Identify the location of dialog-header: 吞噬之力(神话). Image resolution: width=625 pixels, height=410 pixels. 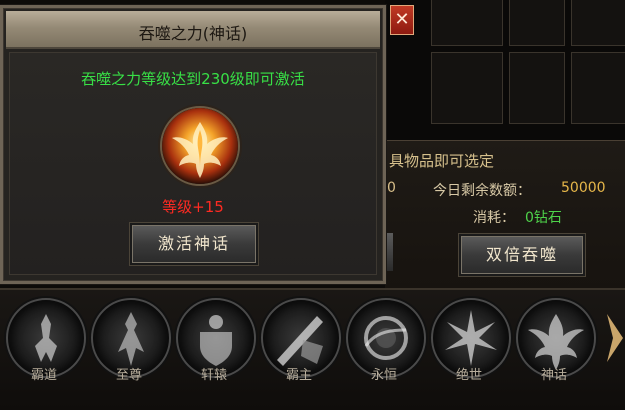
(193, 30).